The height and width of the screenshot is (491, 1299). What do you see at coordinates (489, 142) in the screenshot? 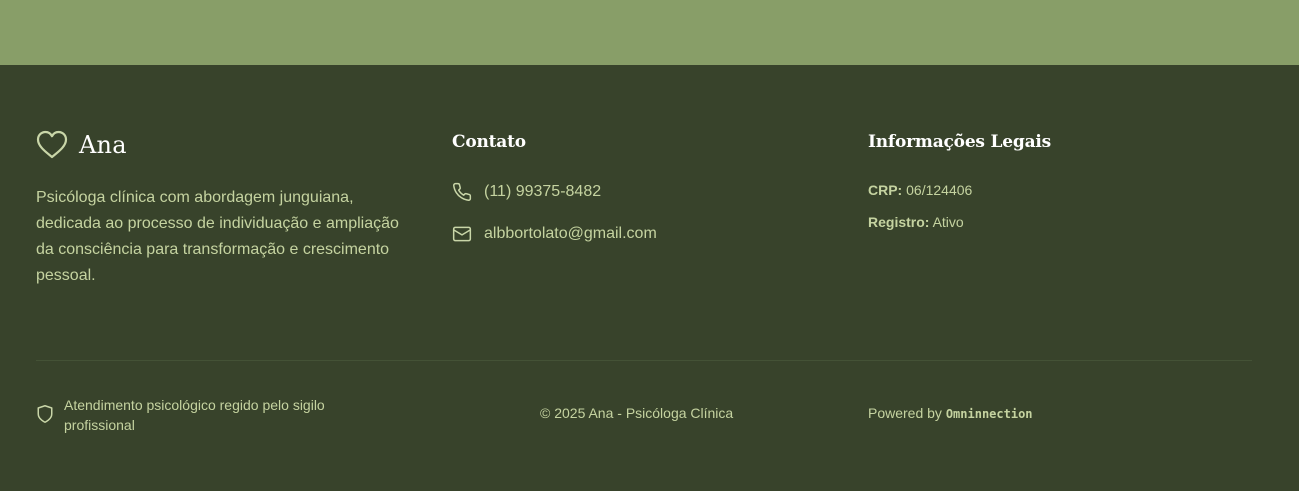
I see `contact-title: Contato` at bounding box center [489, 142].